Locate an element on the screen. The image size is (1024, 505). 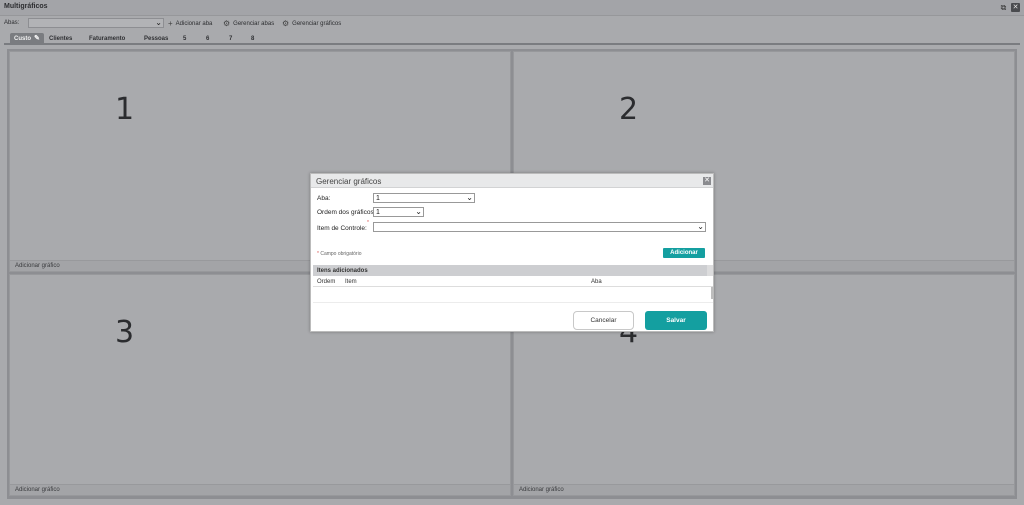
aba-select: 1 ⌄ is located at coordinates (424, 198).